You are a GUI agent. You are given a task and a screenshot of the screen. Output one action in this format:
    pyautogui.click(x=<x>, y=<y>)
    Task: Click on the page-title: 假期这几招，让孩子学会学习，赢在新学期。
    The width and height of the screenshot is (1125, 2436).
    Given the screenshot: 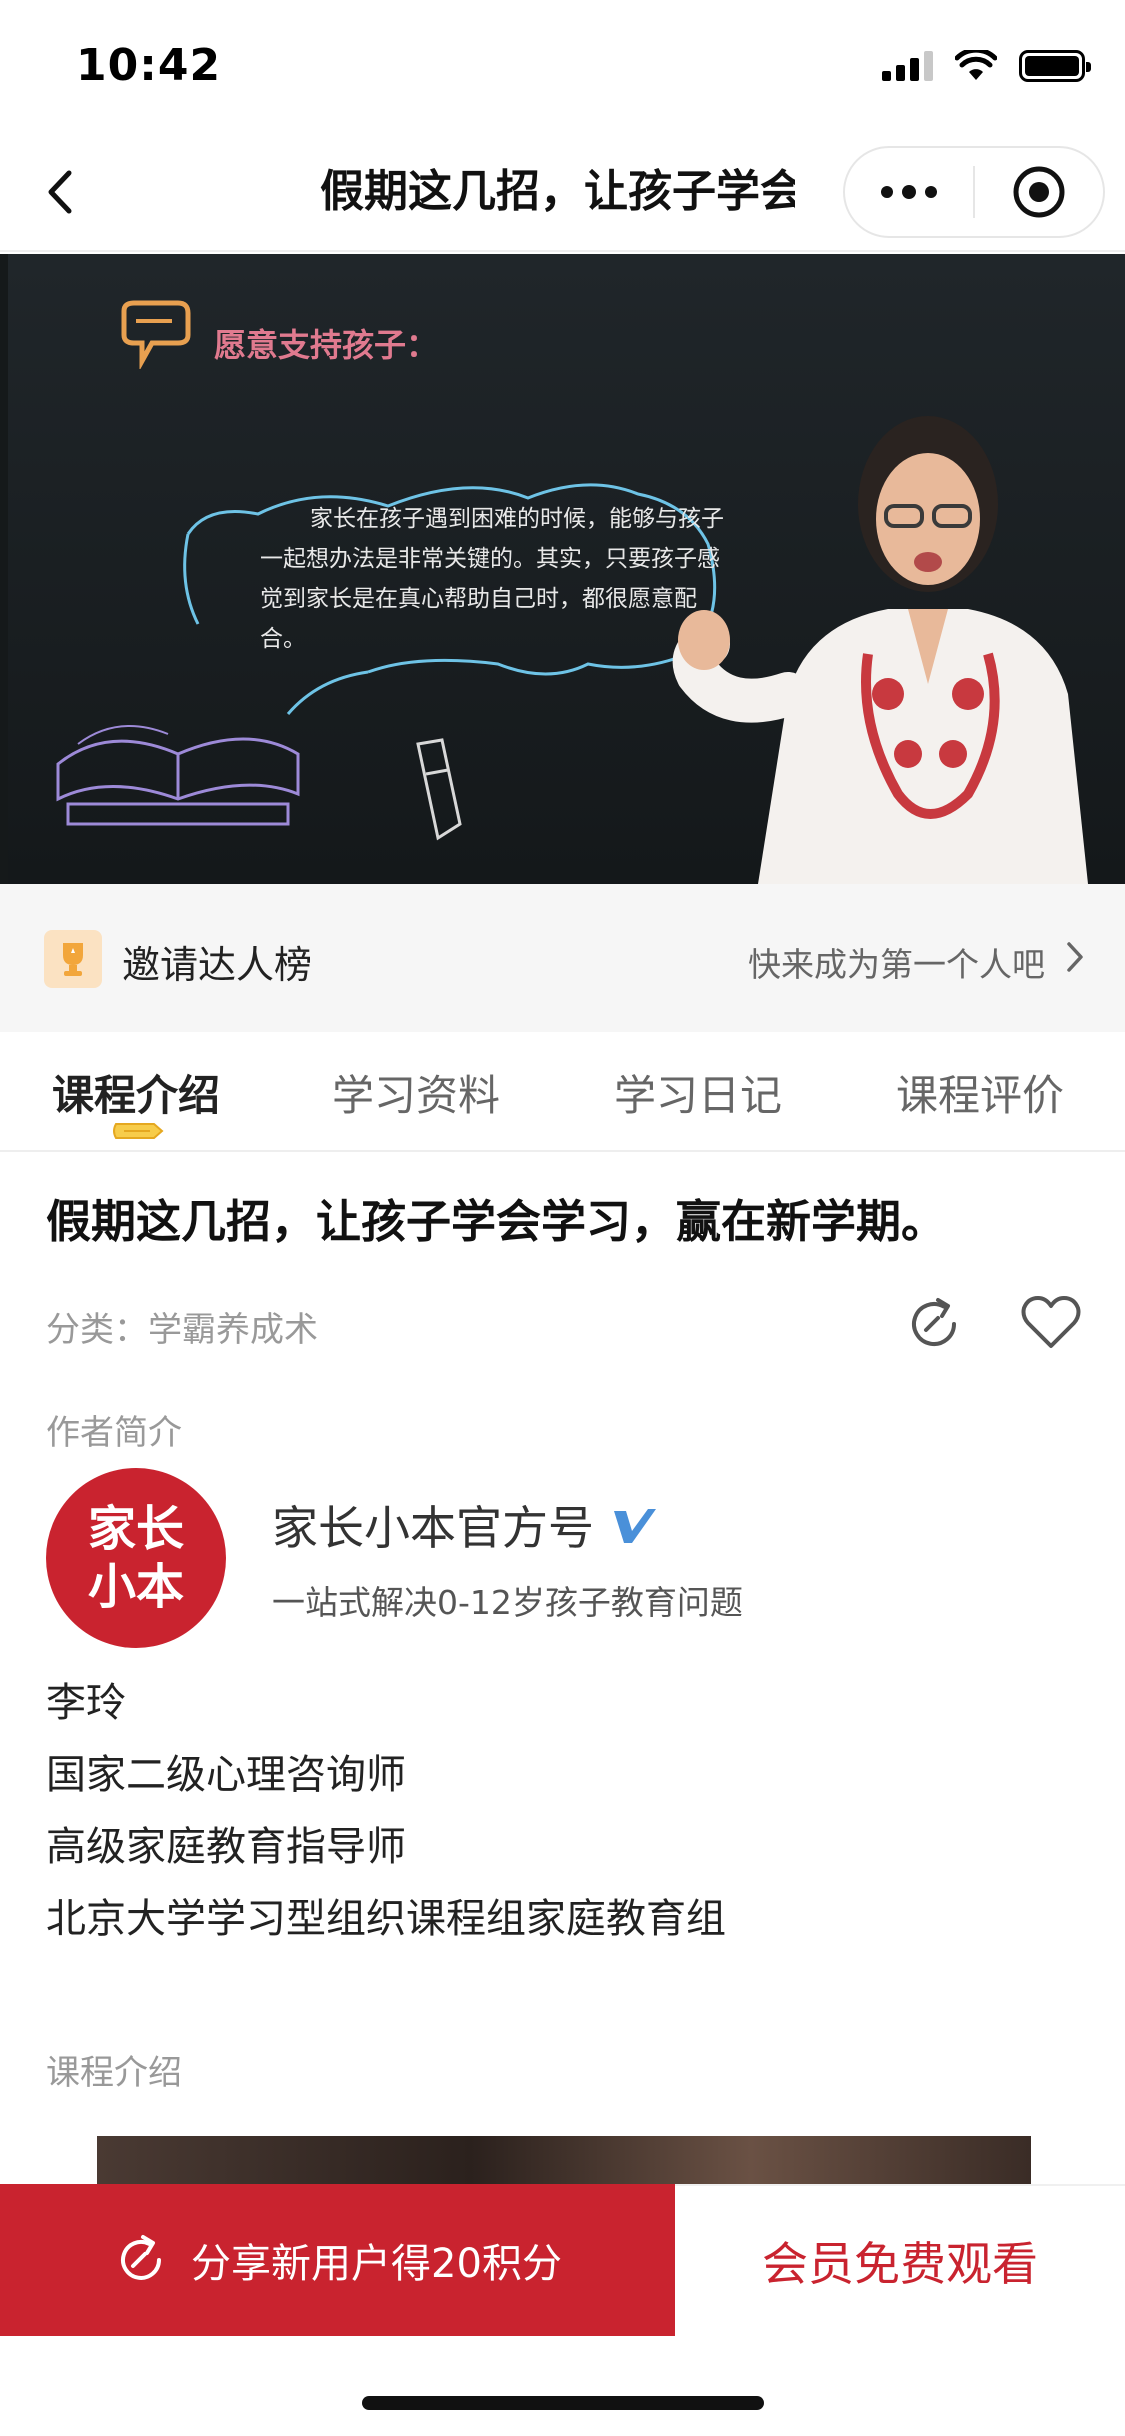 What is the action you would take?
    pyautogui.click(x=557, y=191)
    